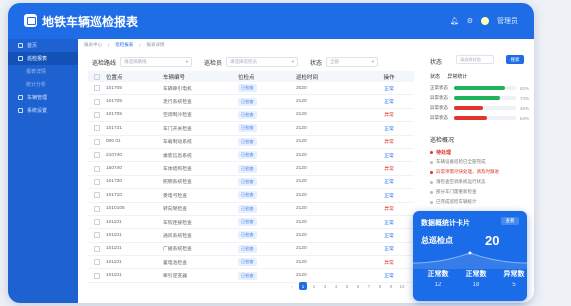 The width and height of the screenshot is (571, 306). I want to click on bar-label: 异常状态, so click(439, 117).